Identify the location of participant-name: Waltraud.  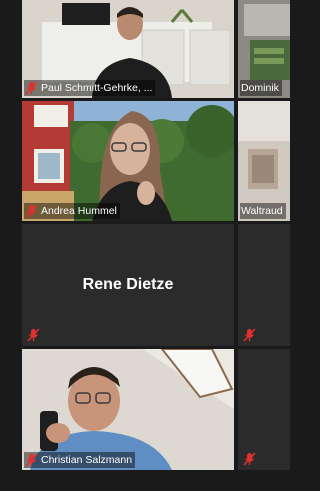
(262, 211).